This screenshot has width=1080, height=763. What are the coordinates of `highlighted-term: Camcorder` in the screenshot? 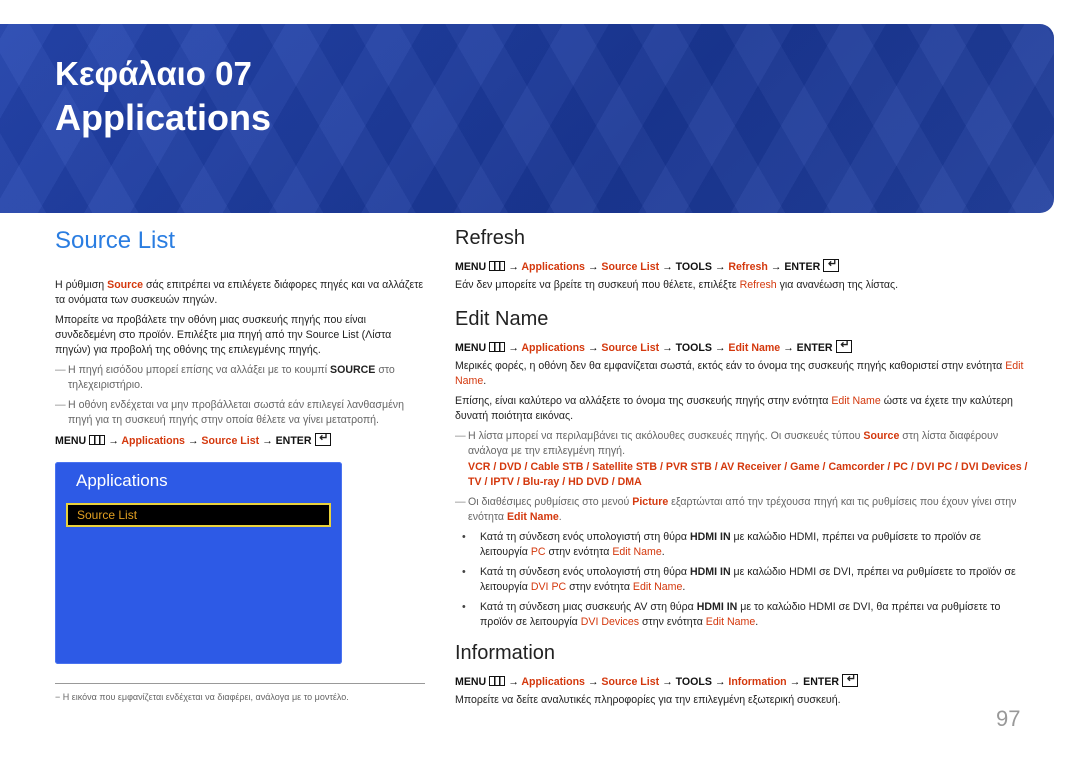 It's located at (856, 467).